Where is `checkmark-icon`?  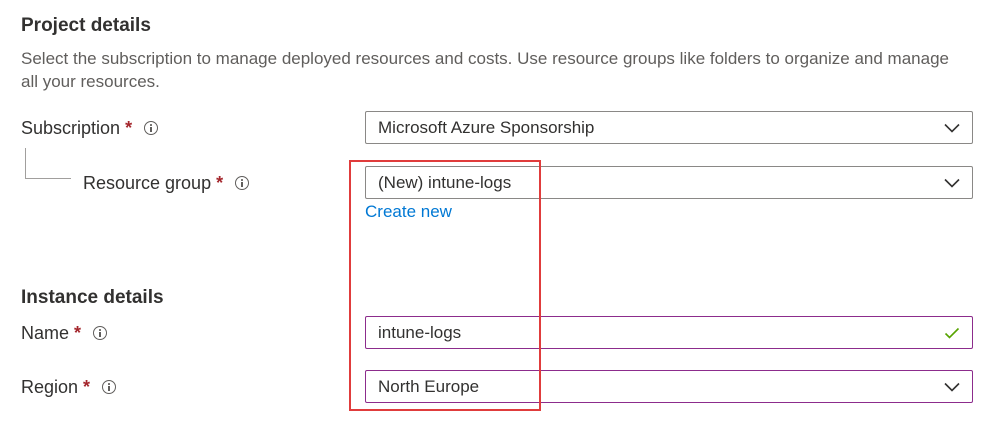
checkmark-icon is located at coordinates (952, 333).